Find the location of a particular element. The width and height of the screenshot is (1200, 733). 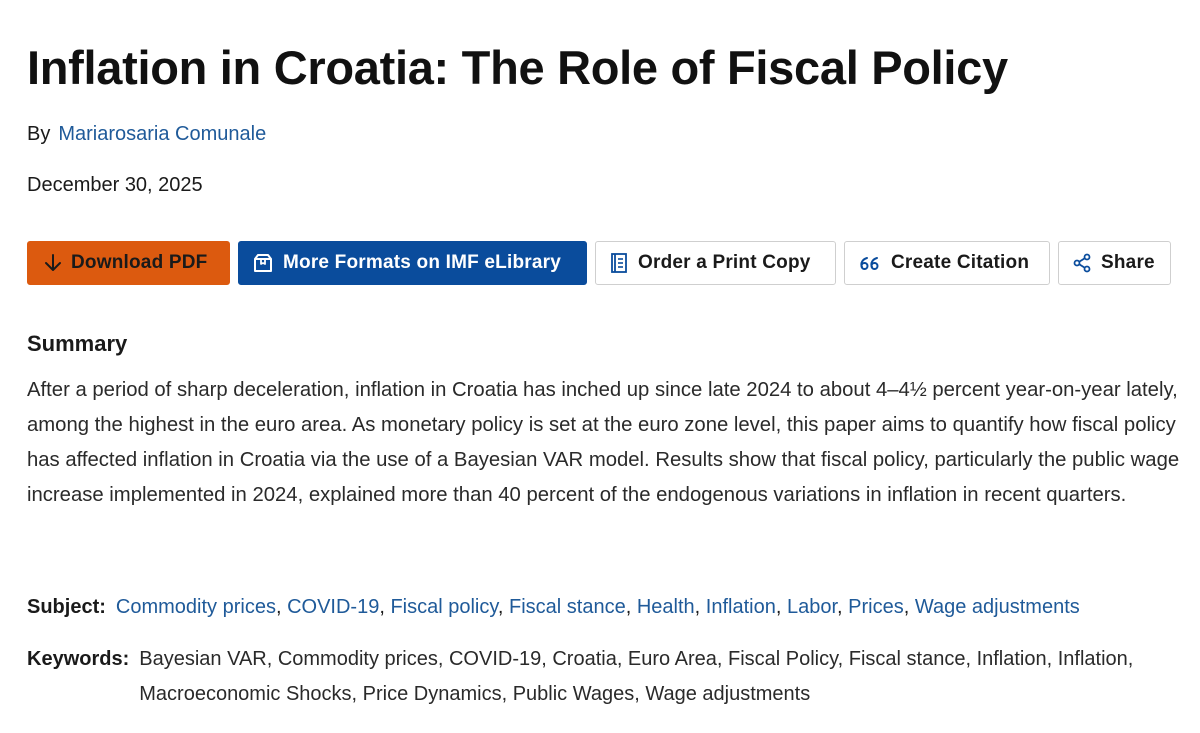

more-formats-button: More Formats on IMF eLibrary is located at coordinates (412, 263).